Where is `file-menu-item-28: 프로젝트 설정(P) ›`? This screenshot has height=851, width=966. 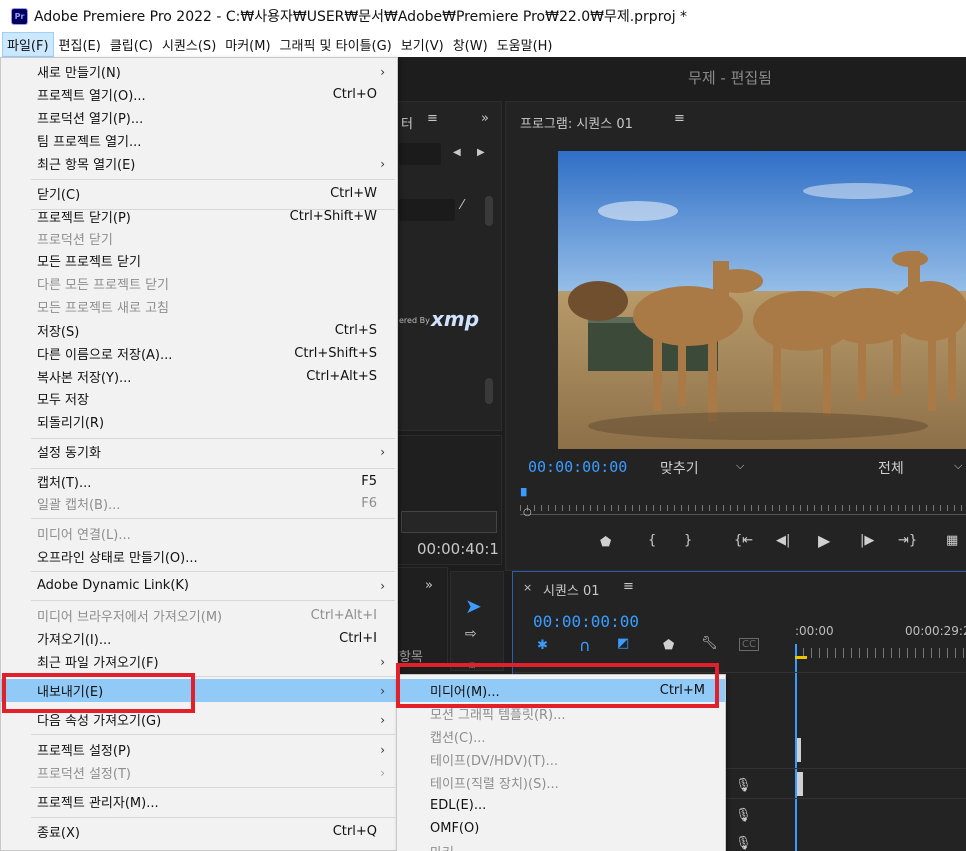 file-menu-item-28: 프로젝트 설정(P) › is located at coordinates (199, 749).